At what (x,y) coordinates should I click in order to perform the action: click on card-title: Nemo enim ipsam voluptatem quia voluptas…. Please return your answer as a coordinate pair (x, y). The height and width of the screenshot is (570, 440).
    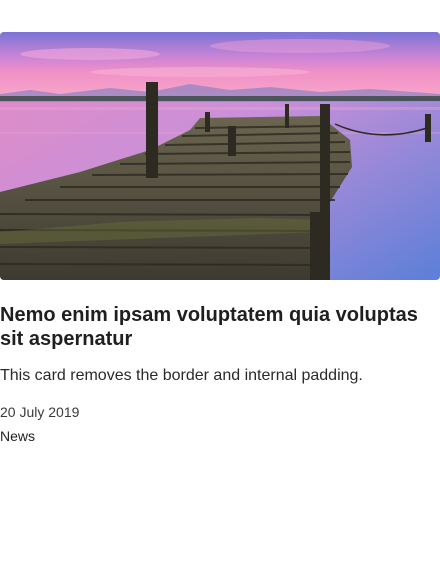
    Looking at the image, I should click on (220, 327).